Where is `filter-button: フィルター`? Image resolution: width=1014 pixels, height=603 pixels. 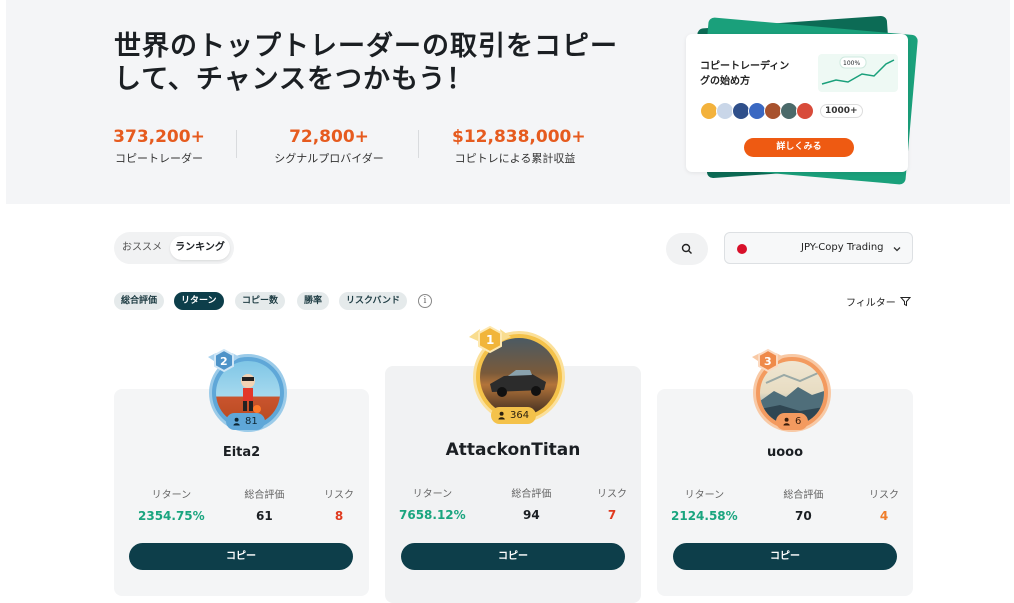
filter-button: フィルター is located at coordinates (878, 301).